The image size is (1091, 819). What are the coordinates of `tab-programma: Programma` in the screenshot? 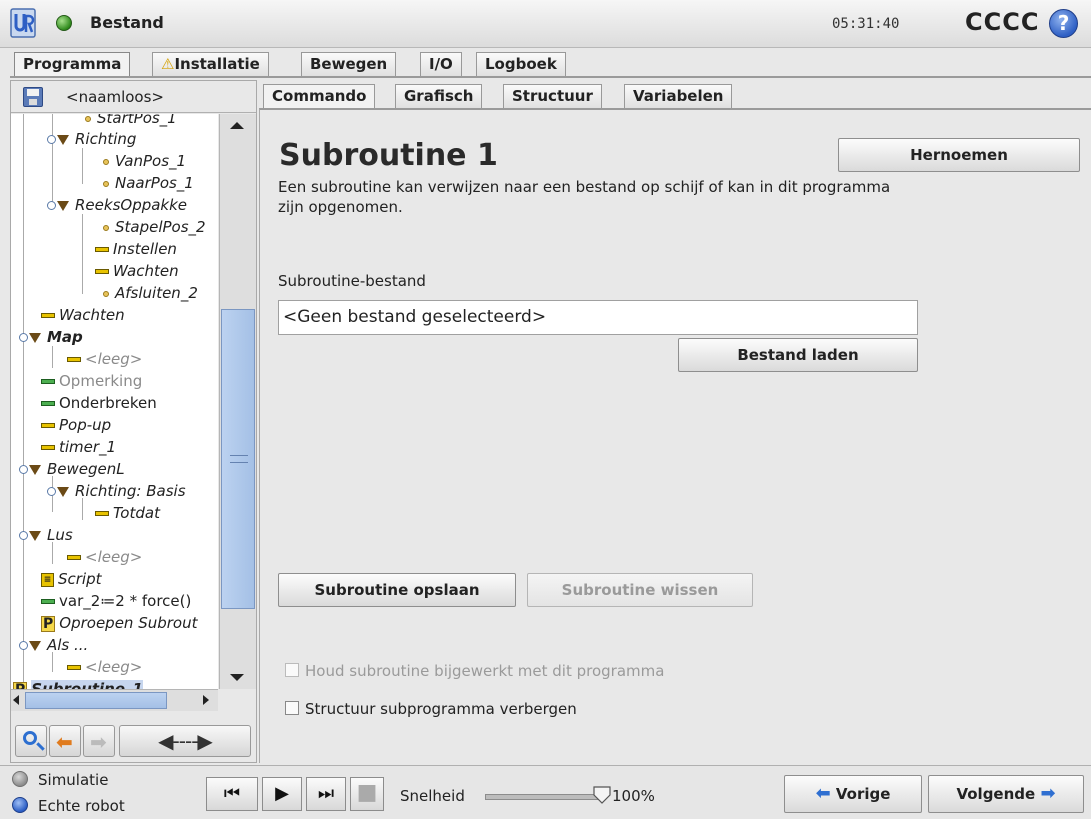 It's located at (72, 65).